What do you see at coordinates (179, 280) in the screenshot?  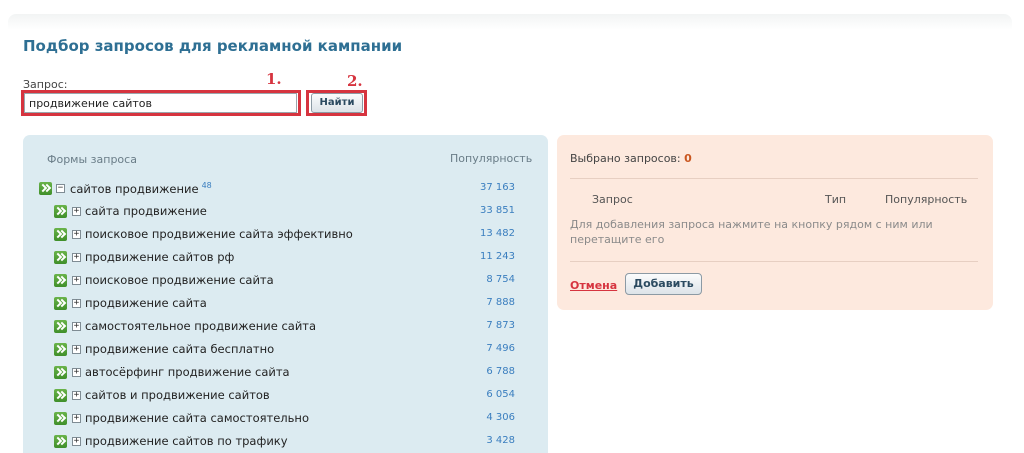 I see `query-phrase: поисковое продвижение сайта` at bounding box center [179, 280].